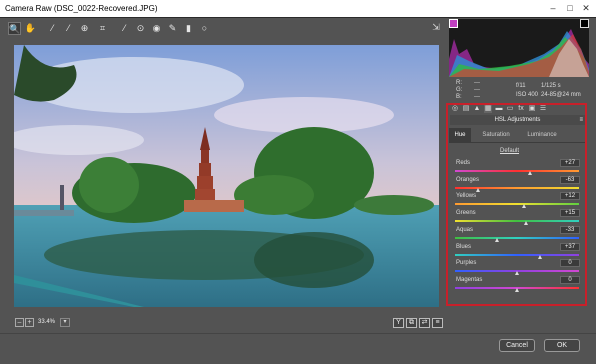  What do you see at coordinates (586, 8) in the screenshot?
I see `close-button: ✕` at bounding box center [586, 8].